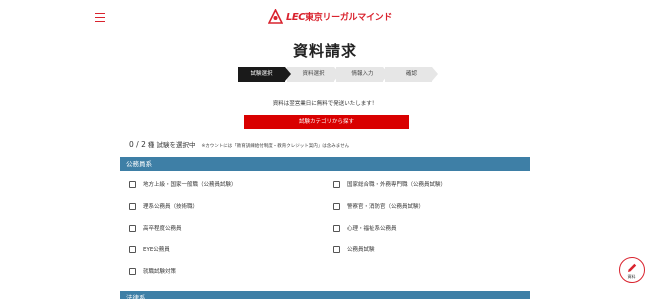  I want to click on step-confirm: 確認, so click(411, 74).